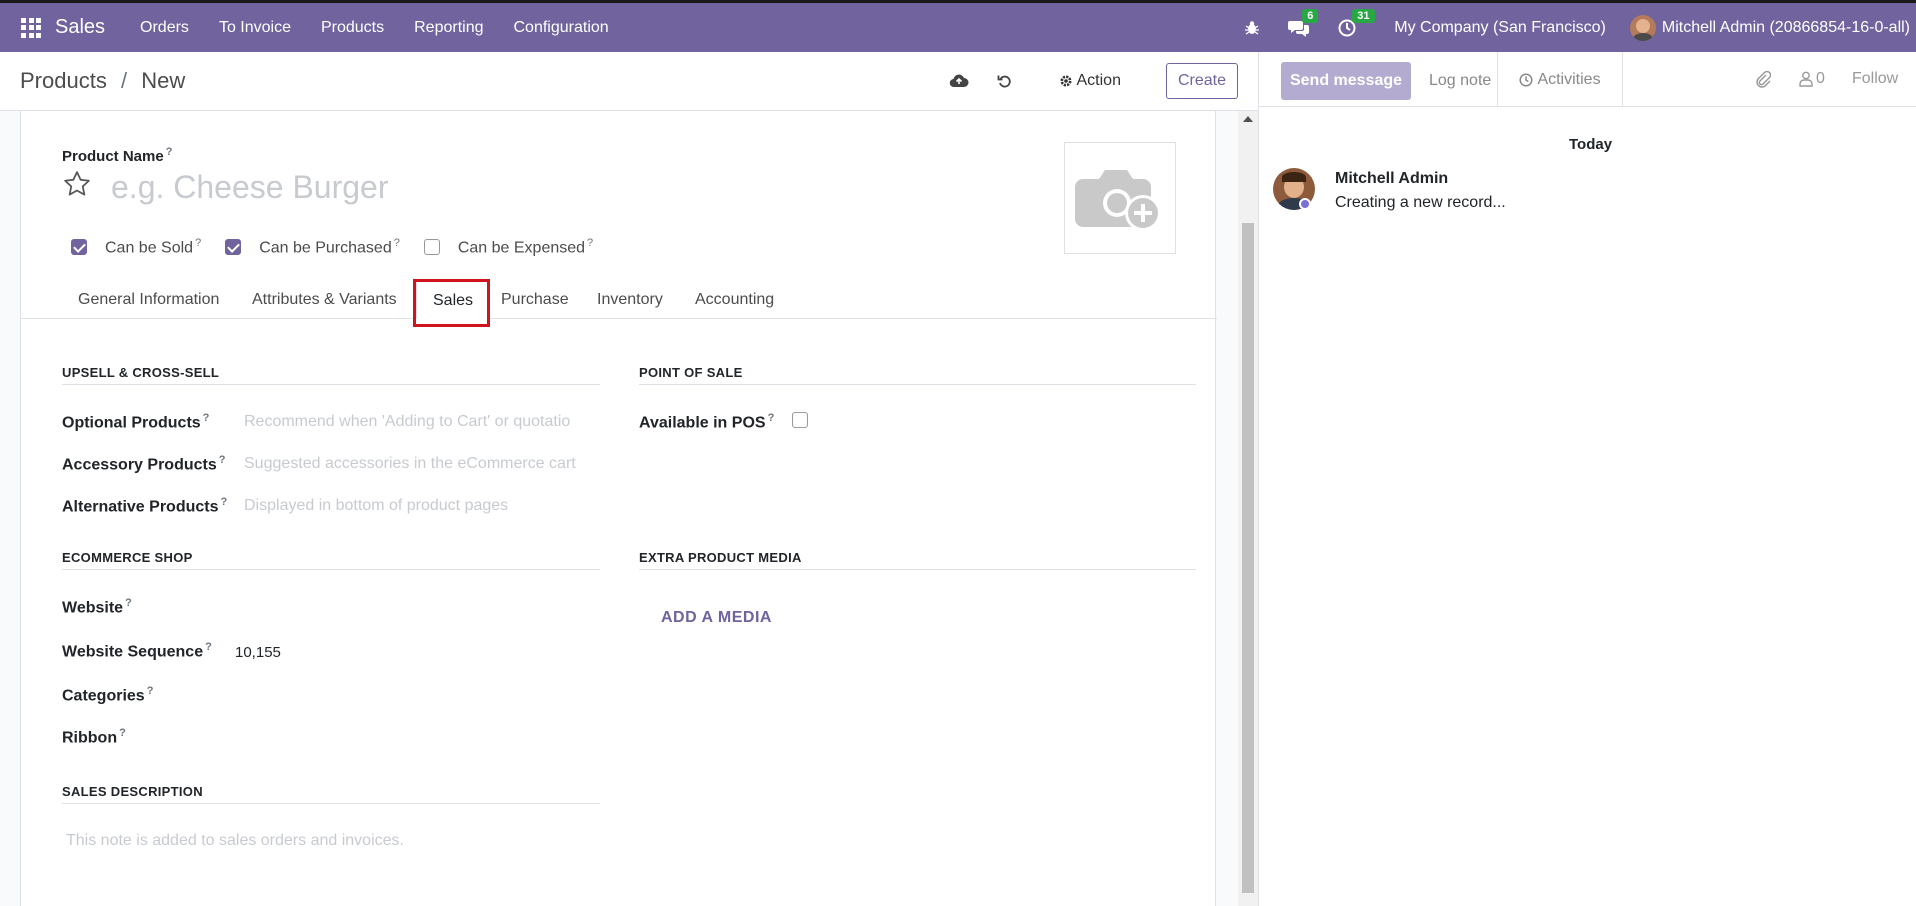  Describe the element at coordinates (1065, 81) in the screenshot. I see `gear-icon` at that location.